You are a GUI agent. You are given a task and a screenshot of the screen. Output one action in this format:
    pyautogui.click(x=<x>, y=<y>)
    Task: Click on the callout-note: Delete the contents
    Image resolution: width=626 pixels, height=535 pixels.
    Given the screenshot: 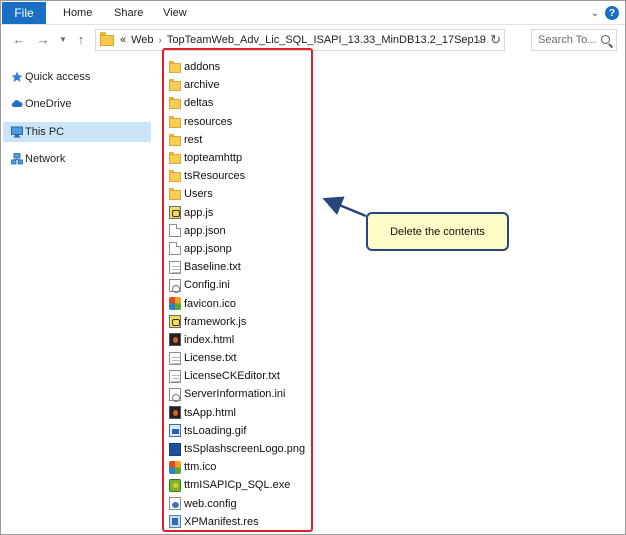 What is the action you would take?
    pyautogui.click(x=437, y=231)
    